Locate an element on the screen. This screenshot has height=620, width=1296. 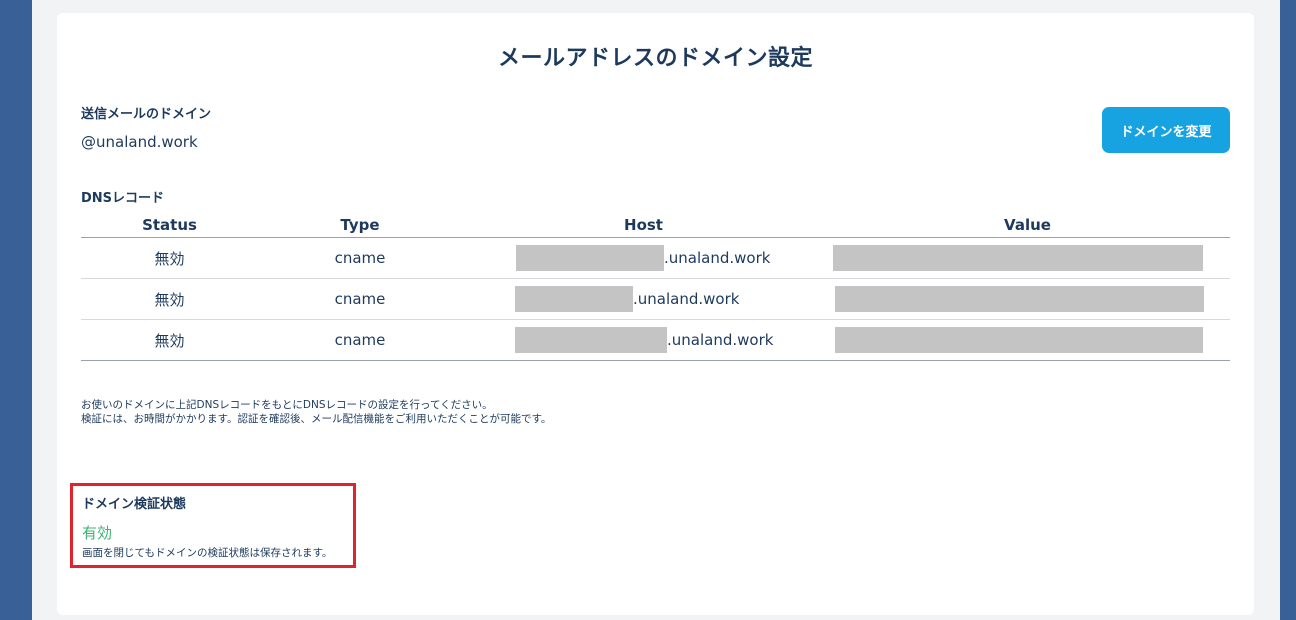
right-frame-bar is located at coordinates (1288, 310).